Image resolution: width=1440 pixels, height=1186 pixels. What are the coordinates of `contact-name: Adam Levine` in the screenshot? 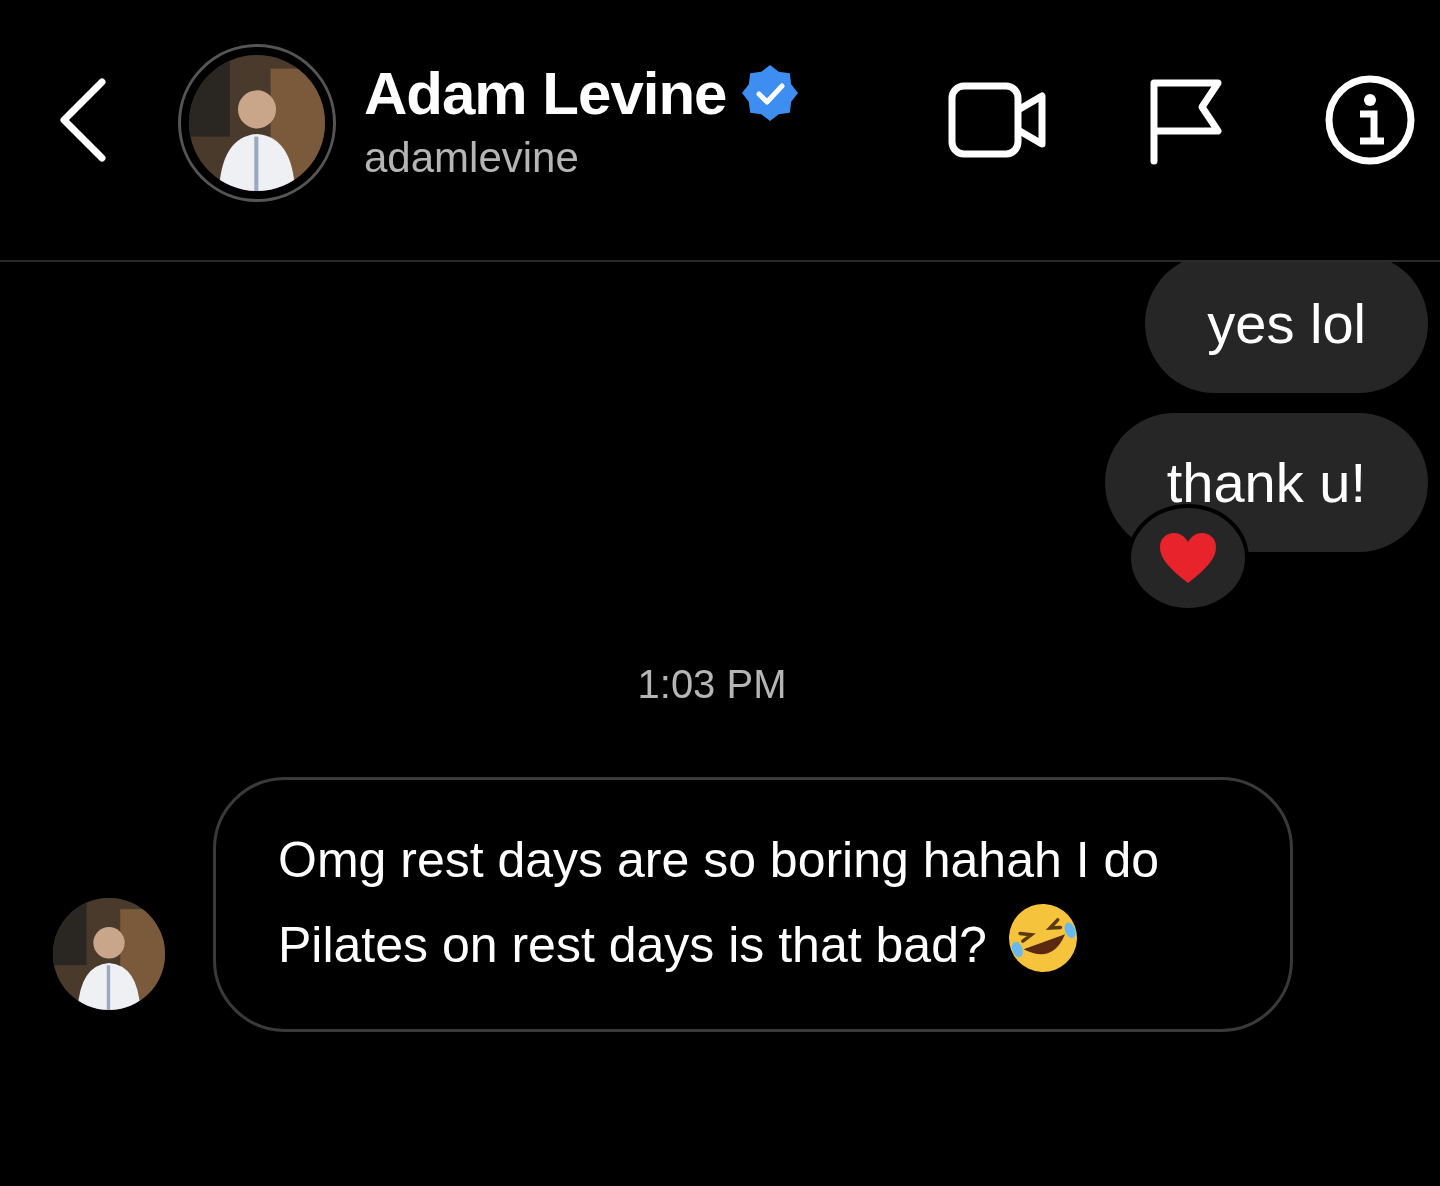 It's located at (545, 93).